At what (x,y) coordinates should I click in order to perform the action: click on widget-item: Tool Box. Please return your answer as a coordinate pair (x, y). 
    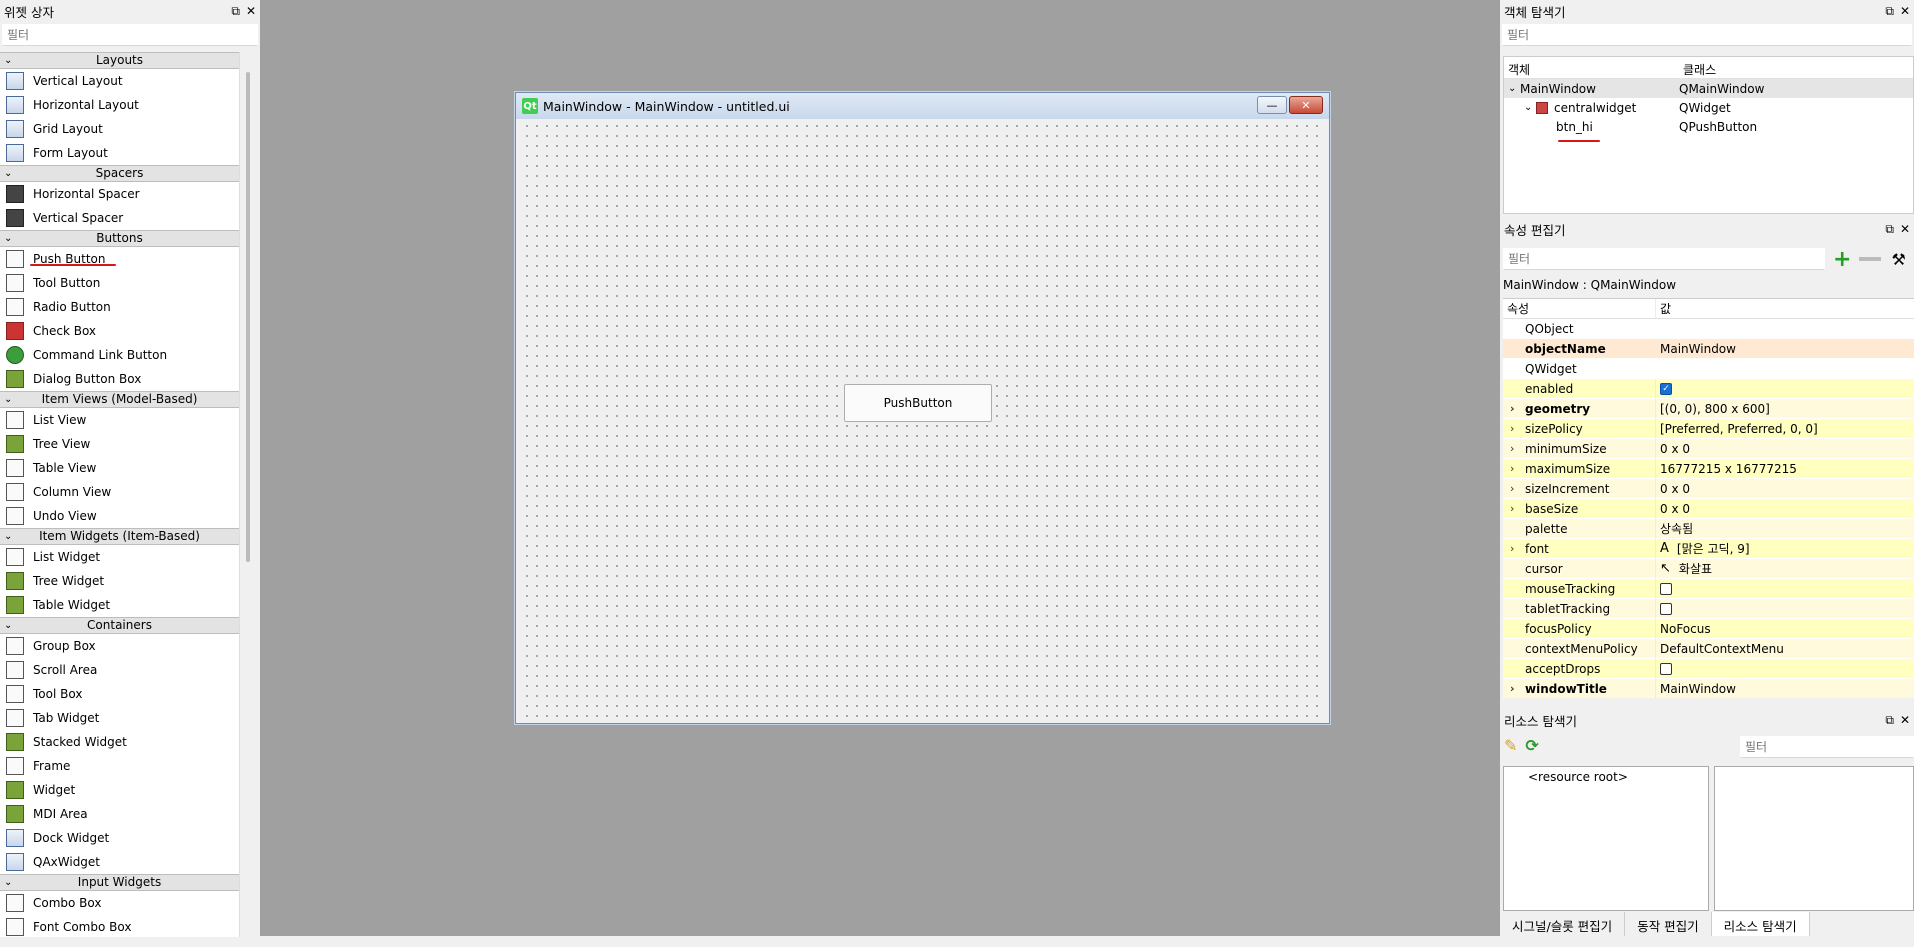
    Looking at the image, I should click on (119, 694).